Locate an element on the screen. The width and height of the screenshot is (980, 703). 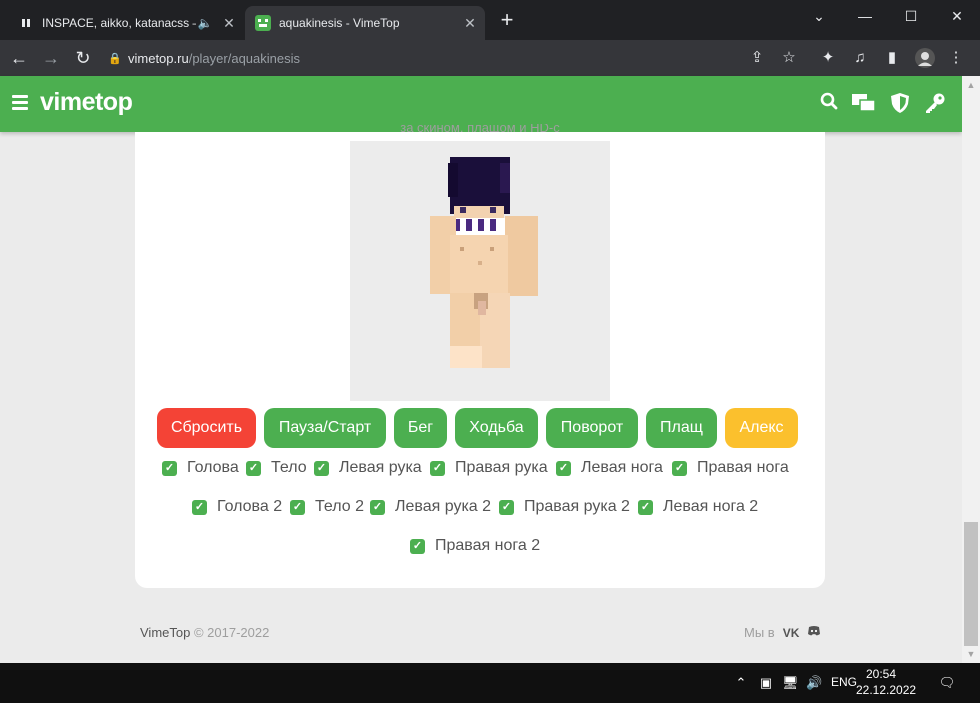
url-domain: vimetop.ru is located at coordinates (158, 58).